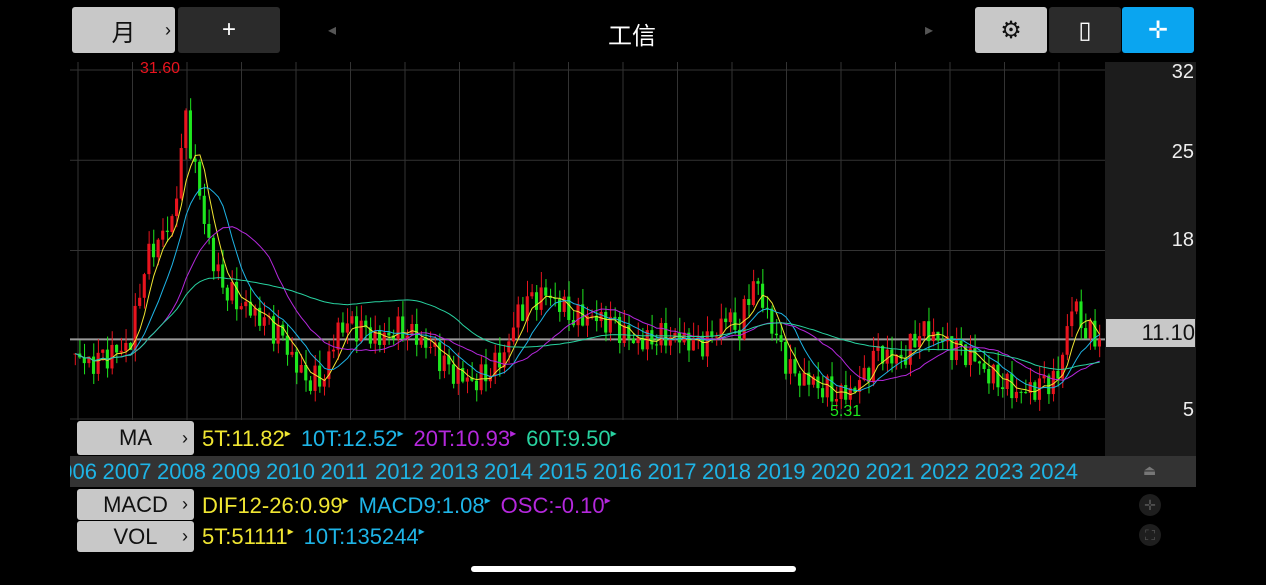 This screenshot has width=1266, height=585. What do you see at coordinates (1053, 471) in the screenshot?
I see `year-label: 2024` at bounding box center [1053, 471].